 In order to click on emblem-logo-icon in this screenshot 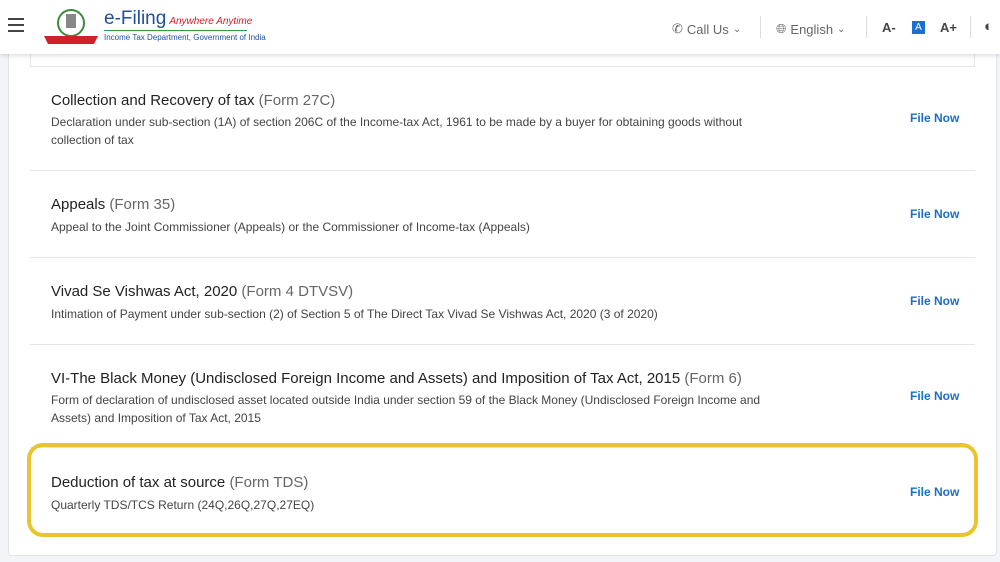, I will do `click(71, 26)`.